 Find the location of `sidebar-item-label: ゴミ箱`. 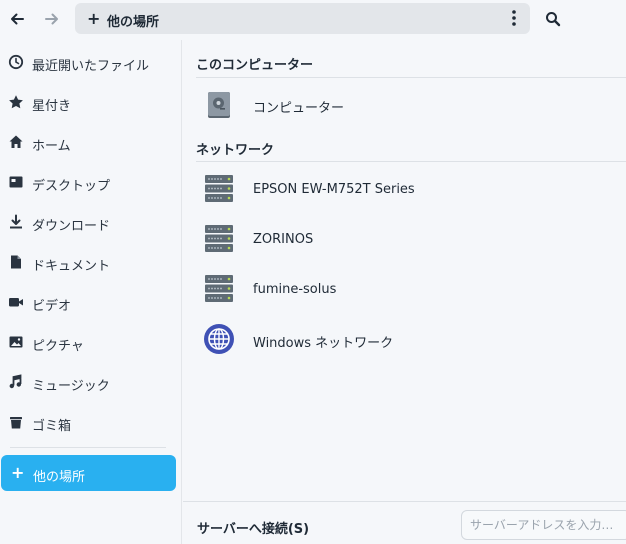

sidebar-item-label: ゴミ箱 is located at coordinates (52, 426).